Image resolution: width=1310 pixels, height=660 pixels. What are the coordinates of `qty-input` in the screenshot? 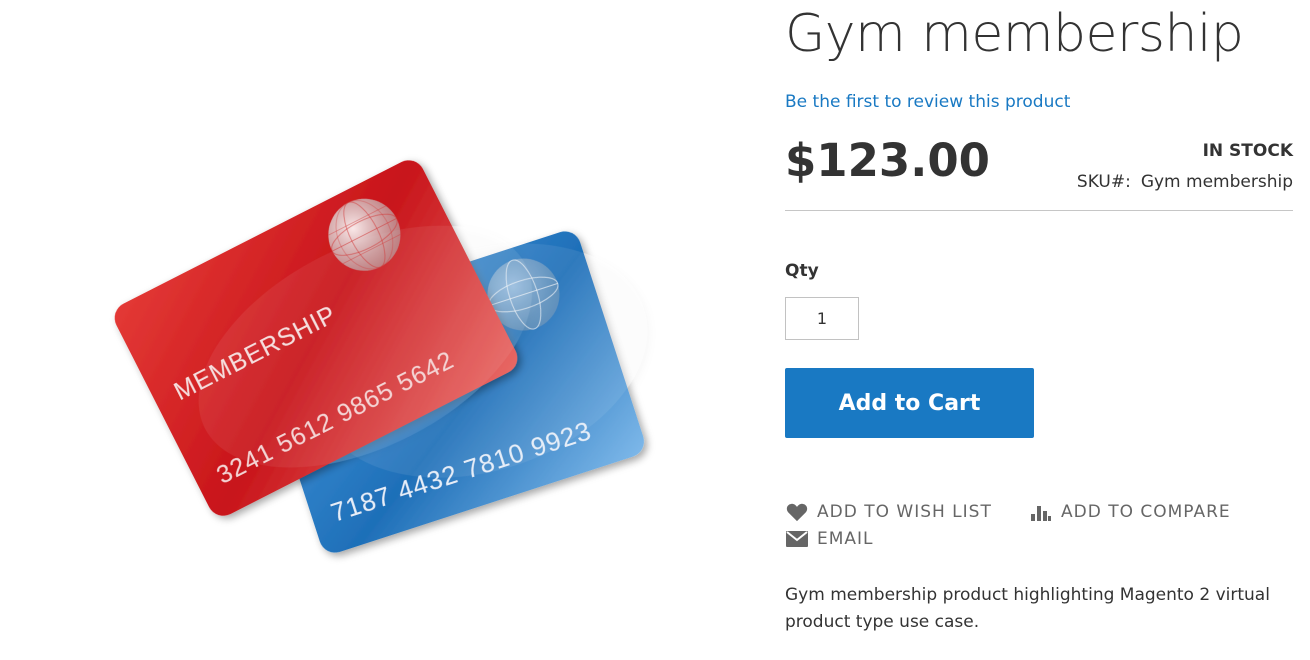 It's located at (822, 318).